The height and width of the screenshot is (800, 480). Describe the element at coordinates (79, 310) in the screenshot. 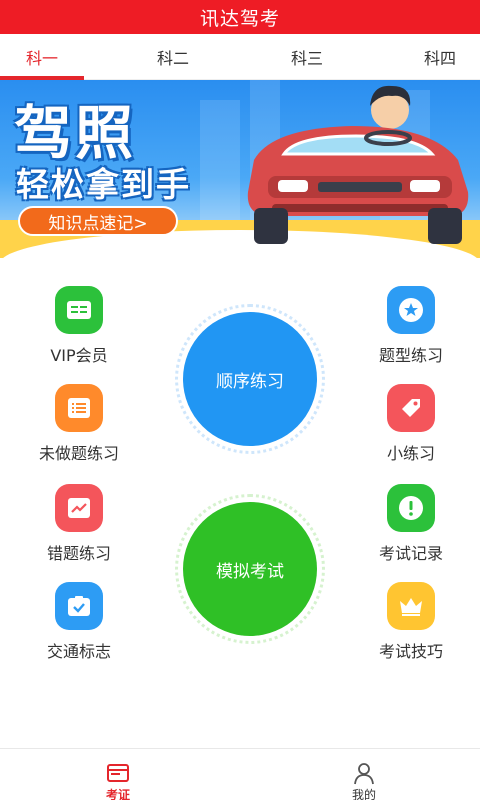

I see `card-icon` at that location.